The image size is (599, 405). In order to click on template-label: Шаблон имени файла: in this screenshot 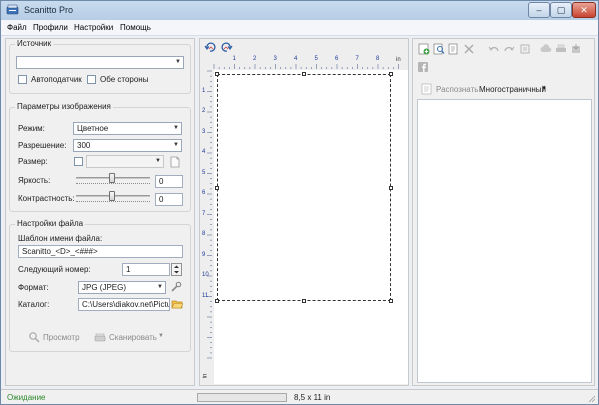, I will do `click(60, 238)`.